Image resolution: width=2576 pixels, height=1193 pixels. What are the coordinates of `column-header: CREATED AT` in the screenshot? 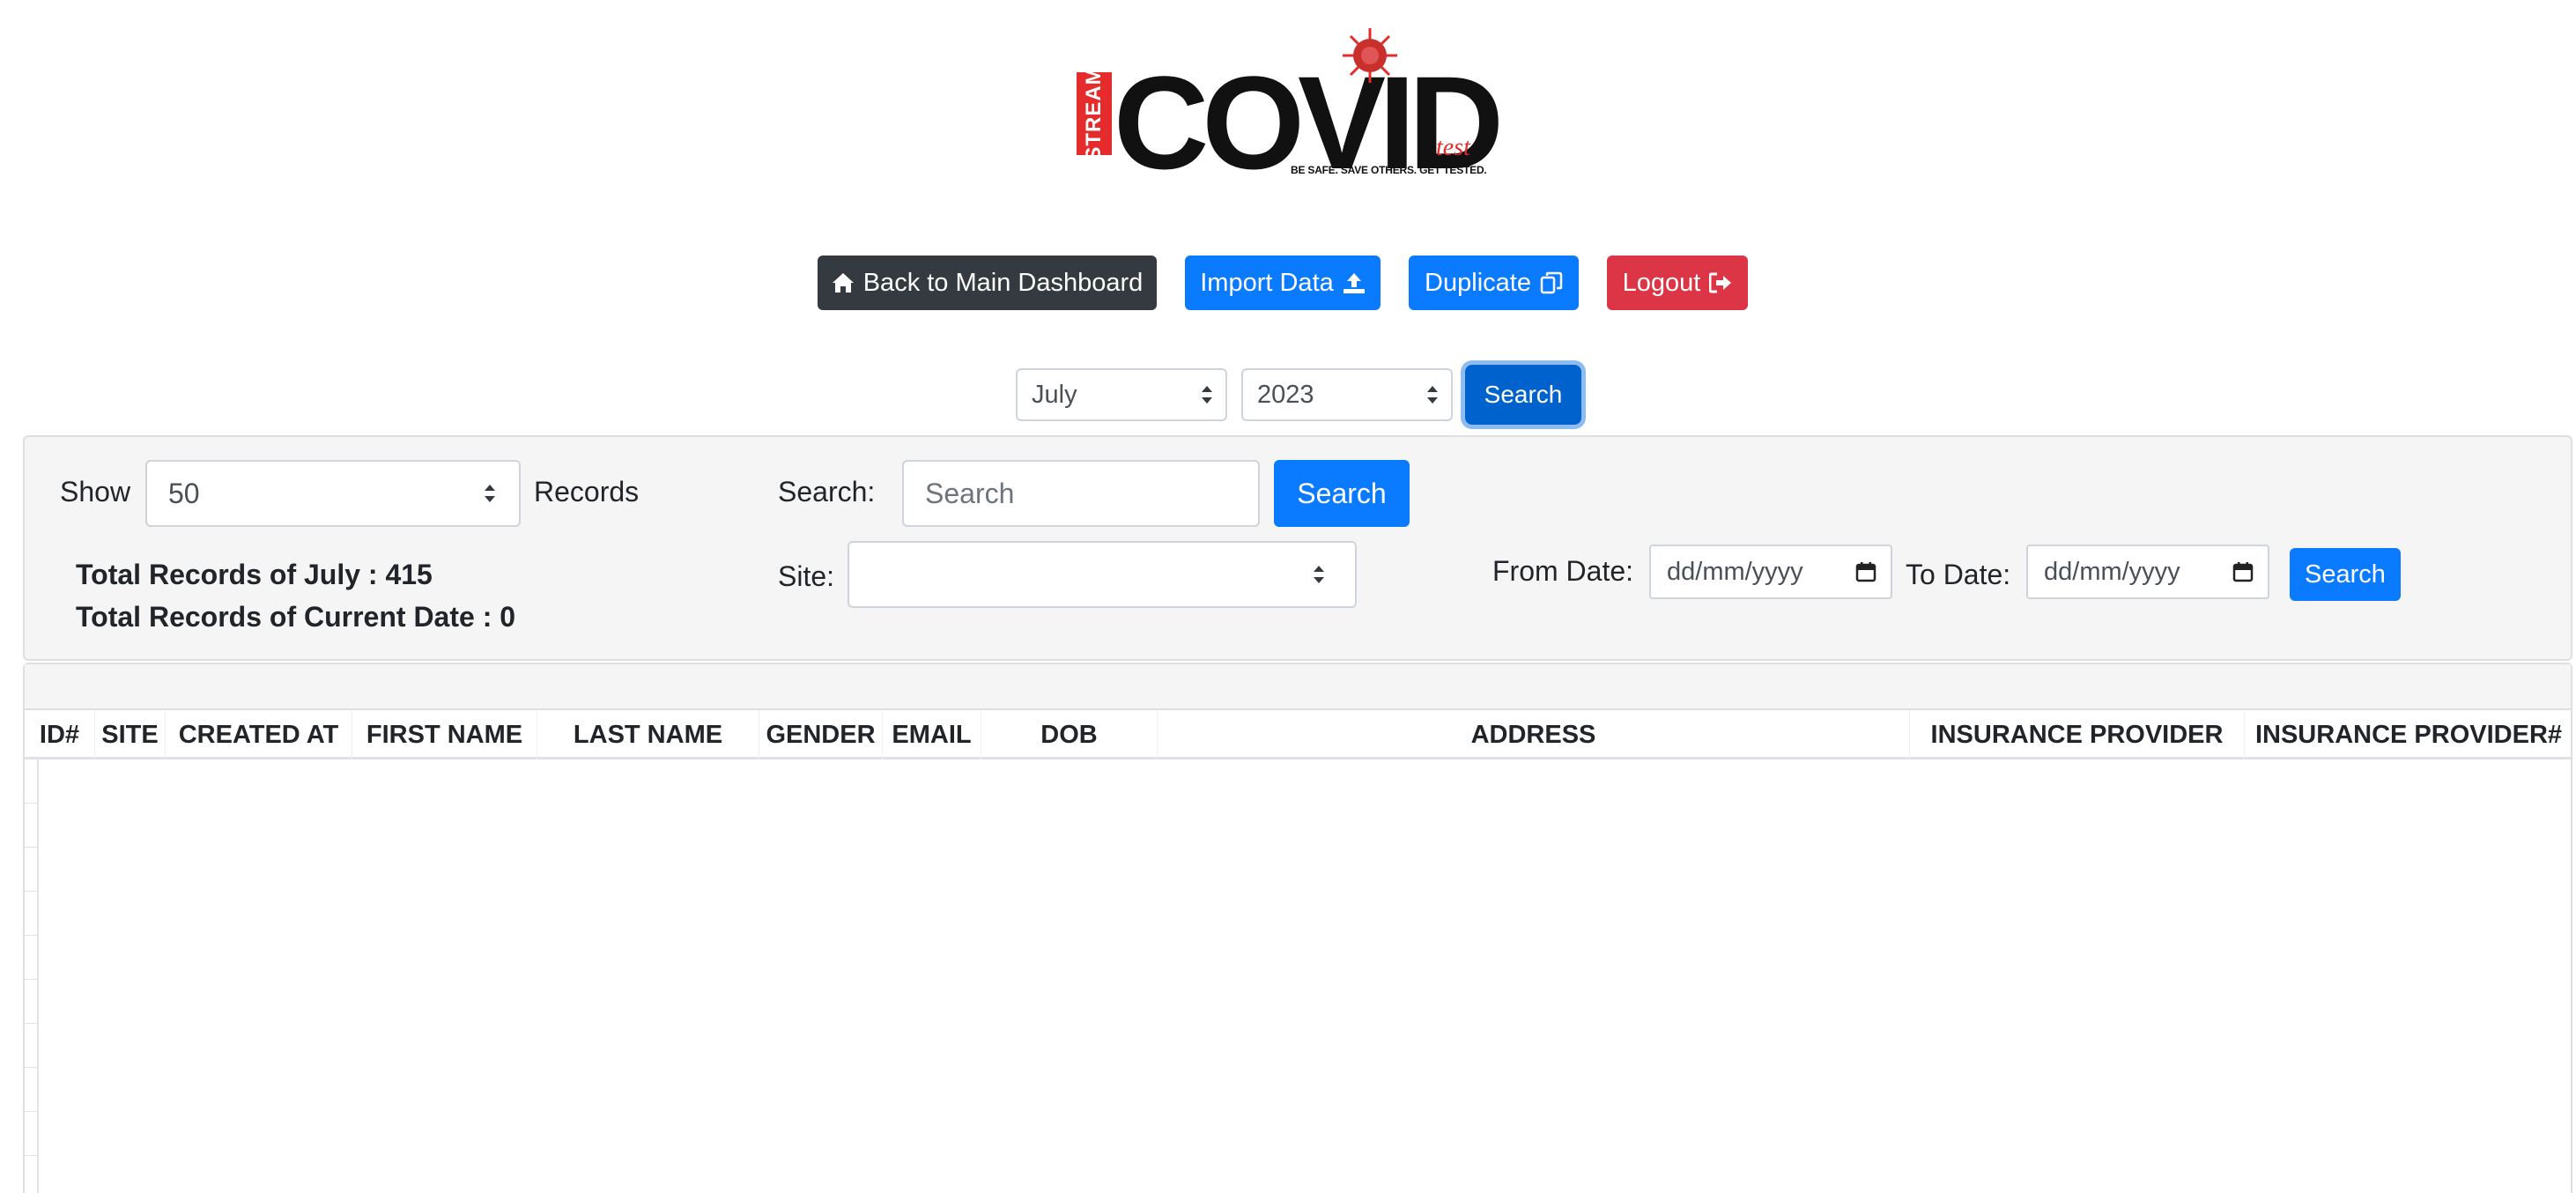 It's located at (259, 735).